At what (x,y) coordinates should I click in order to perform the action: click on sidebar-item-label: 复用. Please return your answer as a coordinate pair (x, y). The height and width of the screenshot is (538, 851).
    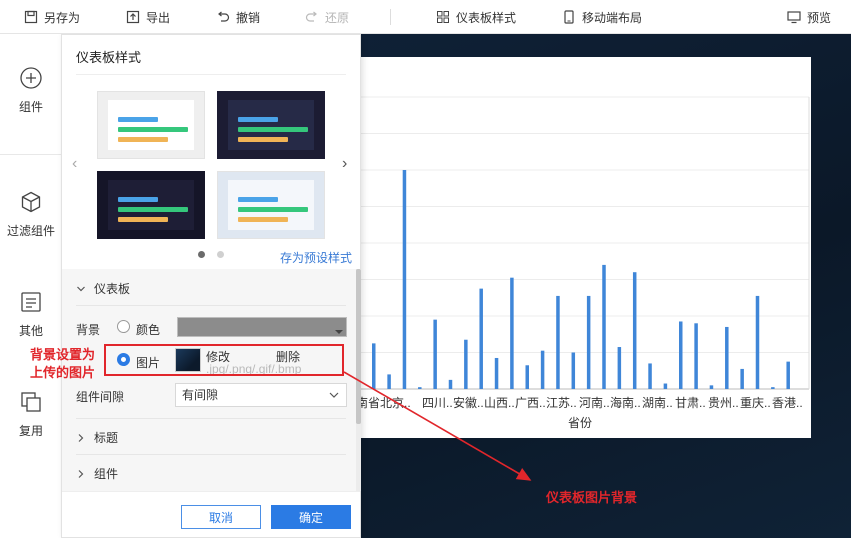
    Looking at the image, I should click on (30, 431).